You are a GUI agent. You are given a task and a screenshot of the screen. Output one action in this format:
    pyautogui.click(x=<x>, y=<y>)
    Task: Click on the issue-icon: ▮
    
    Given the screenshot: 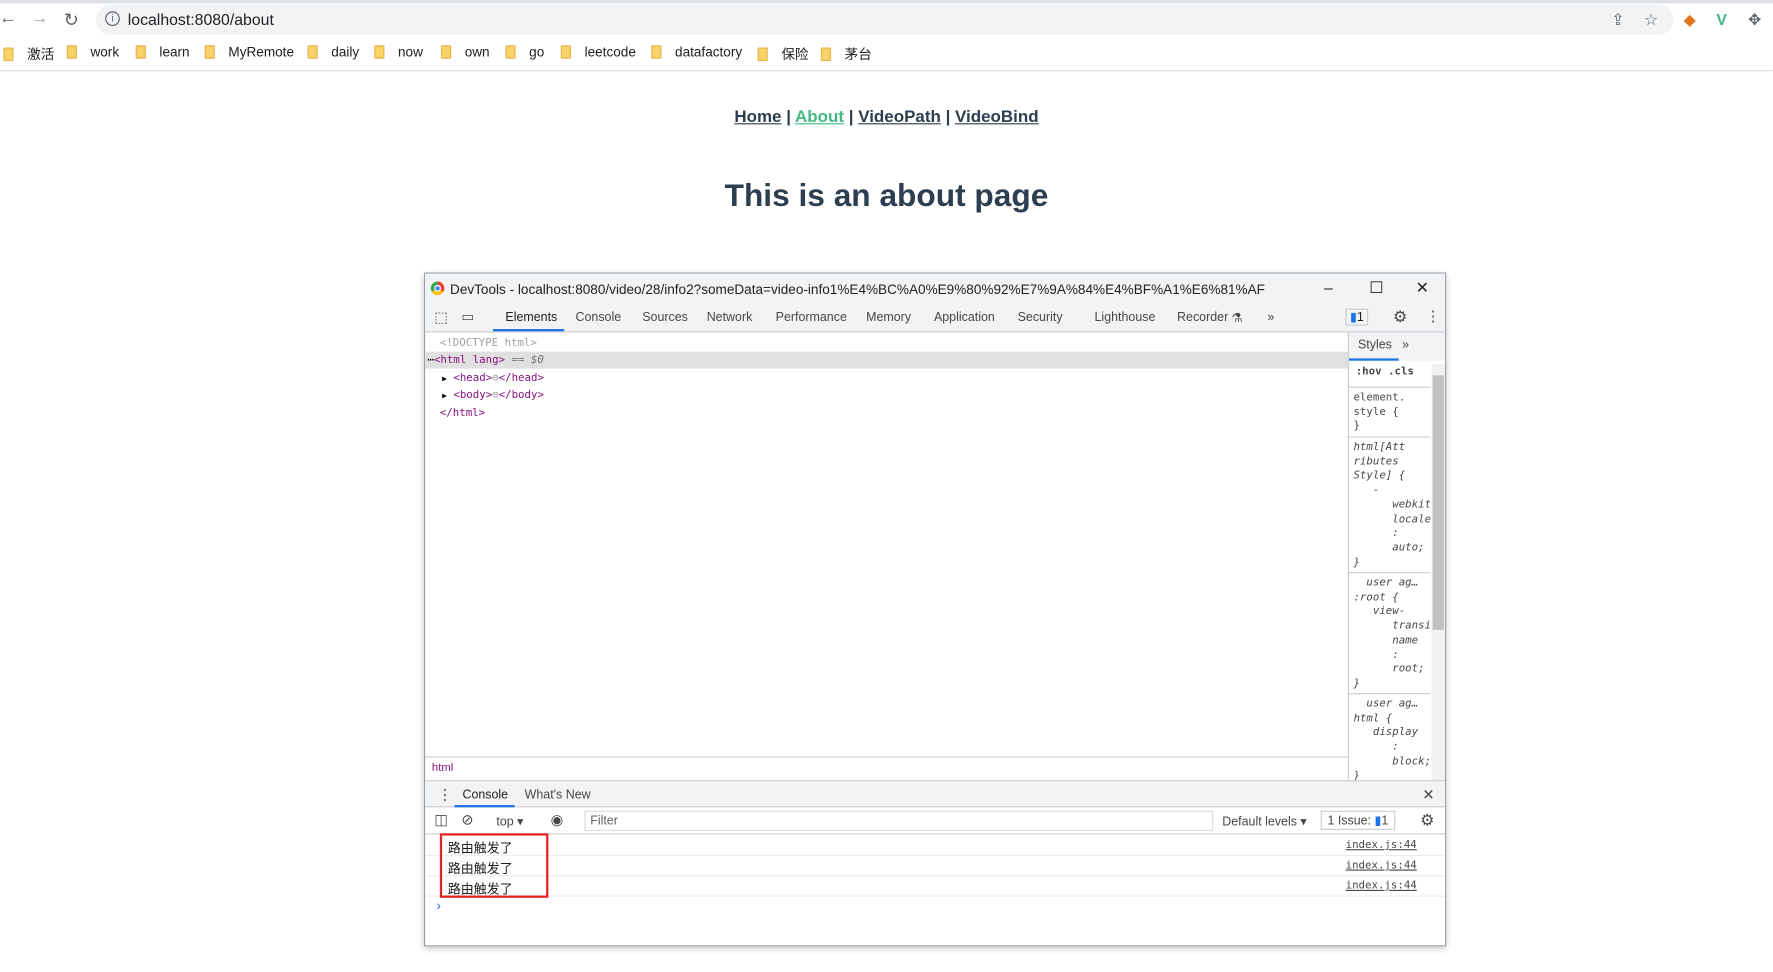 What is the action you would take?
    pyautogui.click(x=1378, y=821)
    